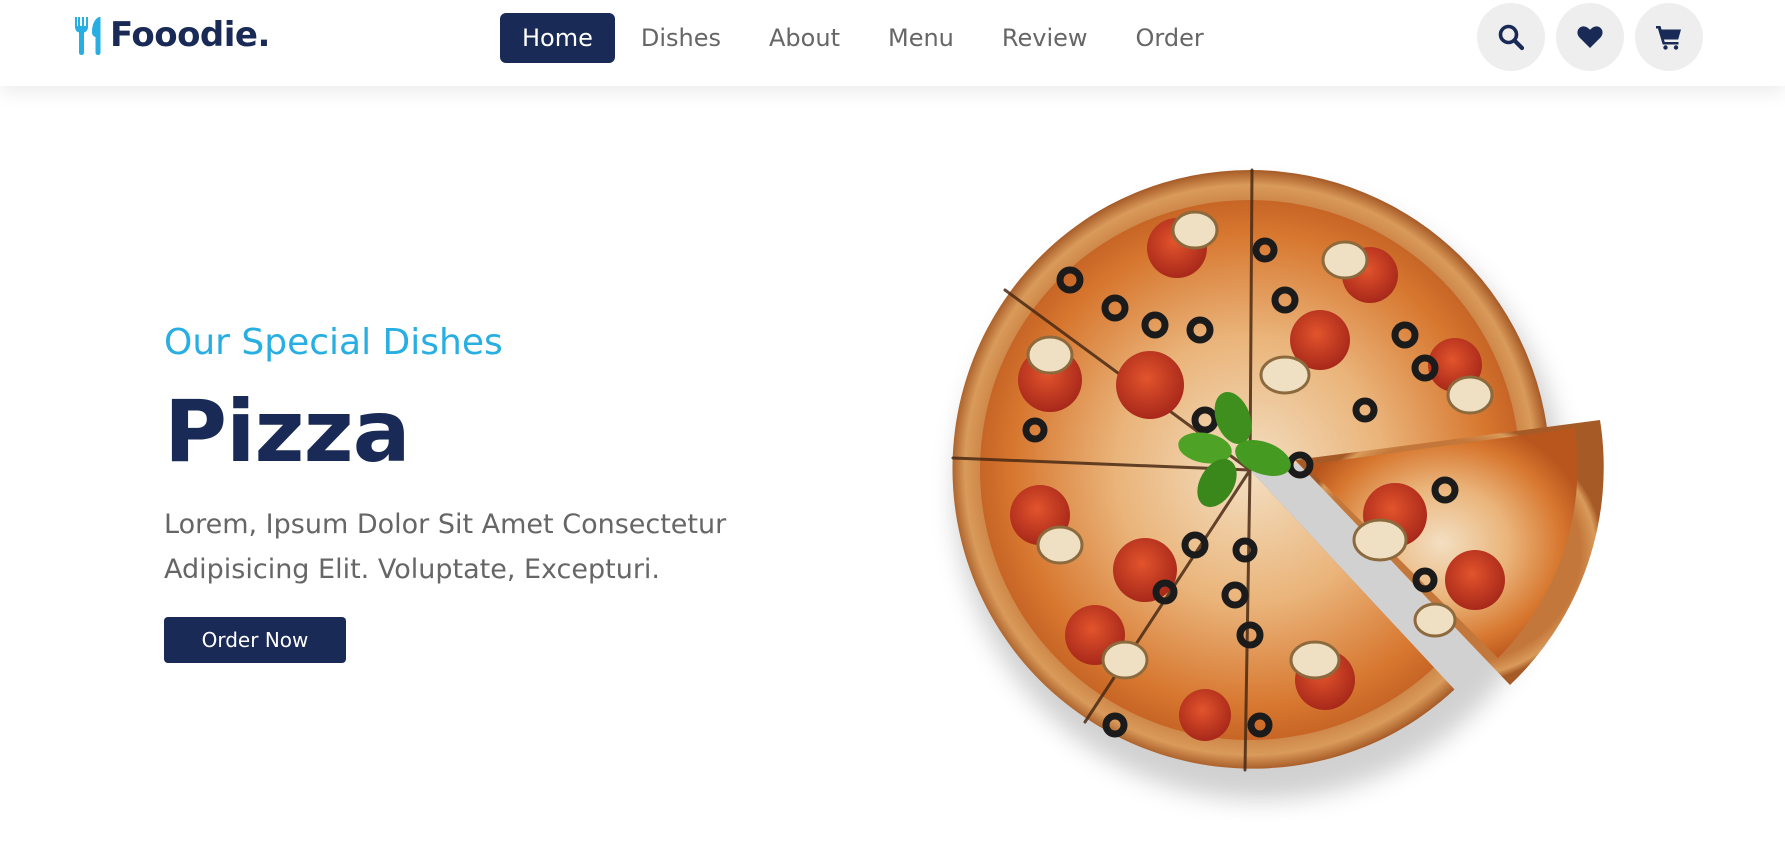  I want to click on heart-icon, so click(1590, 37).